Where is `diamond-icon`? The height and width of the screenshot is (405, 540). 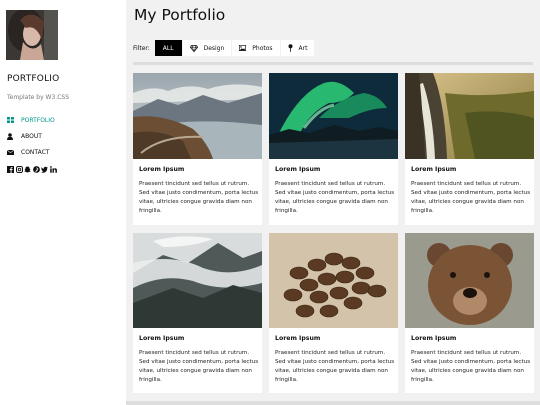
diamond-icon is located at coordinates (193, 48).